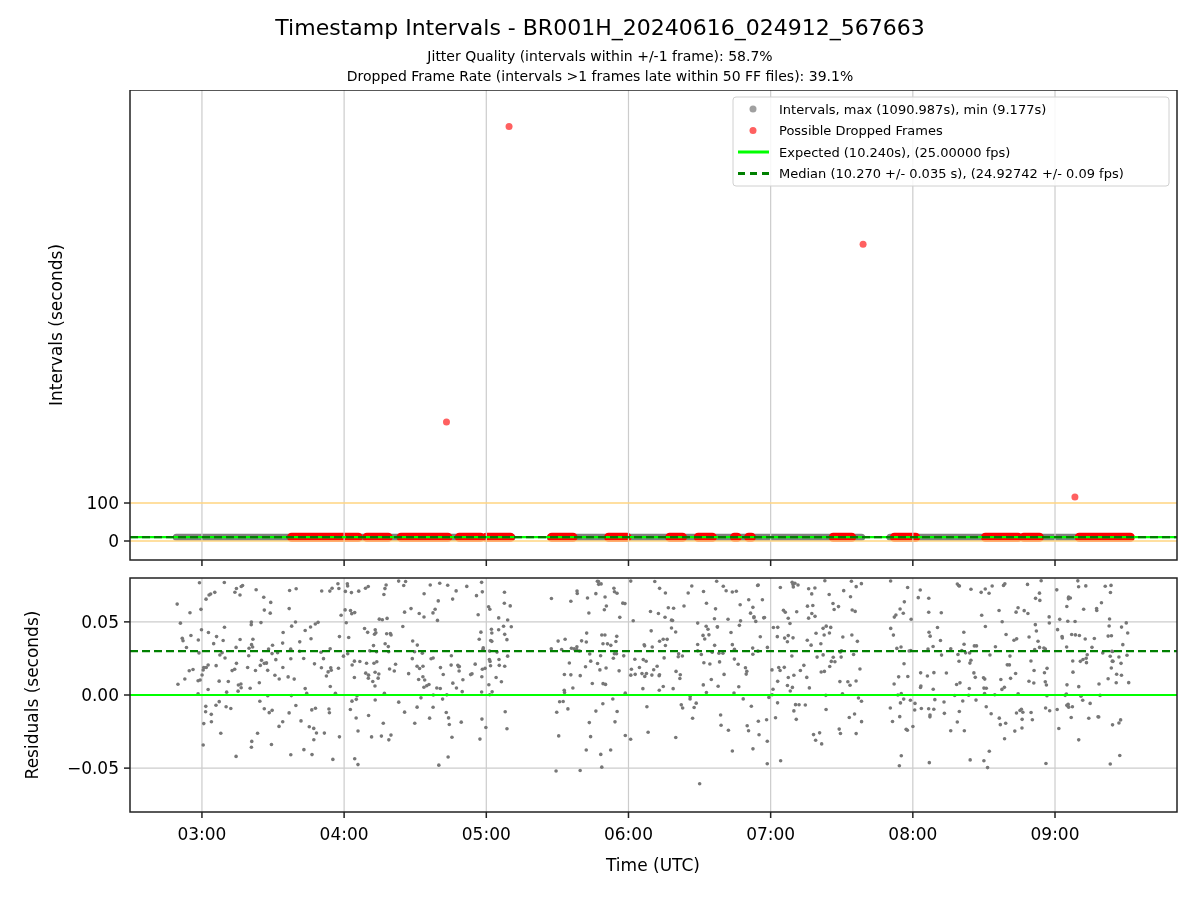 This screenshot has width=1200, height=900. What do you see at coordinates (113, 541) in the screenshot?
I see `y-tick-label: 0` at bounding box center [113, 541].